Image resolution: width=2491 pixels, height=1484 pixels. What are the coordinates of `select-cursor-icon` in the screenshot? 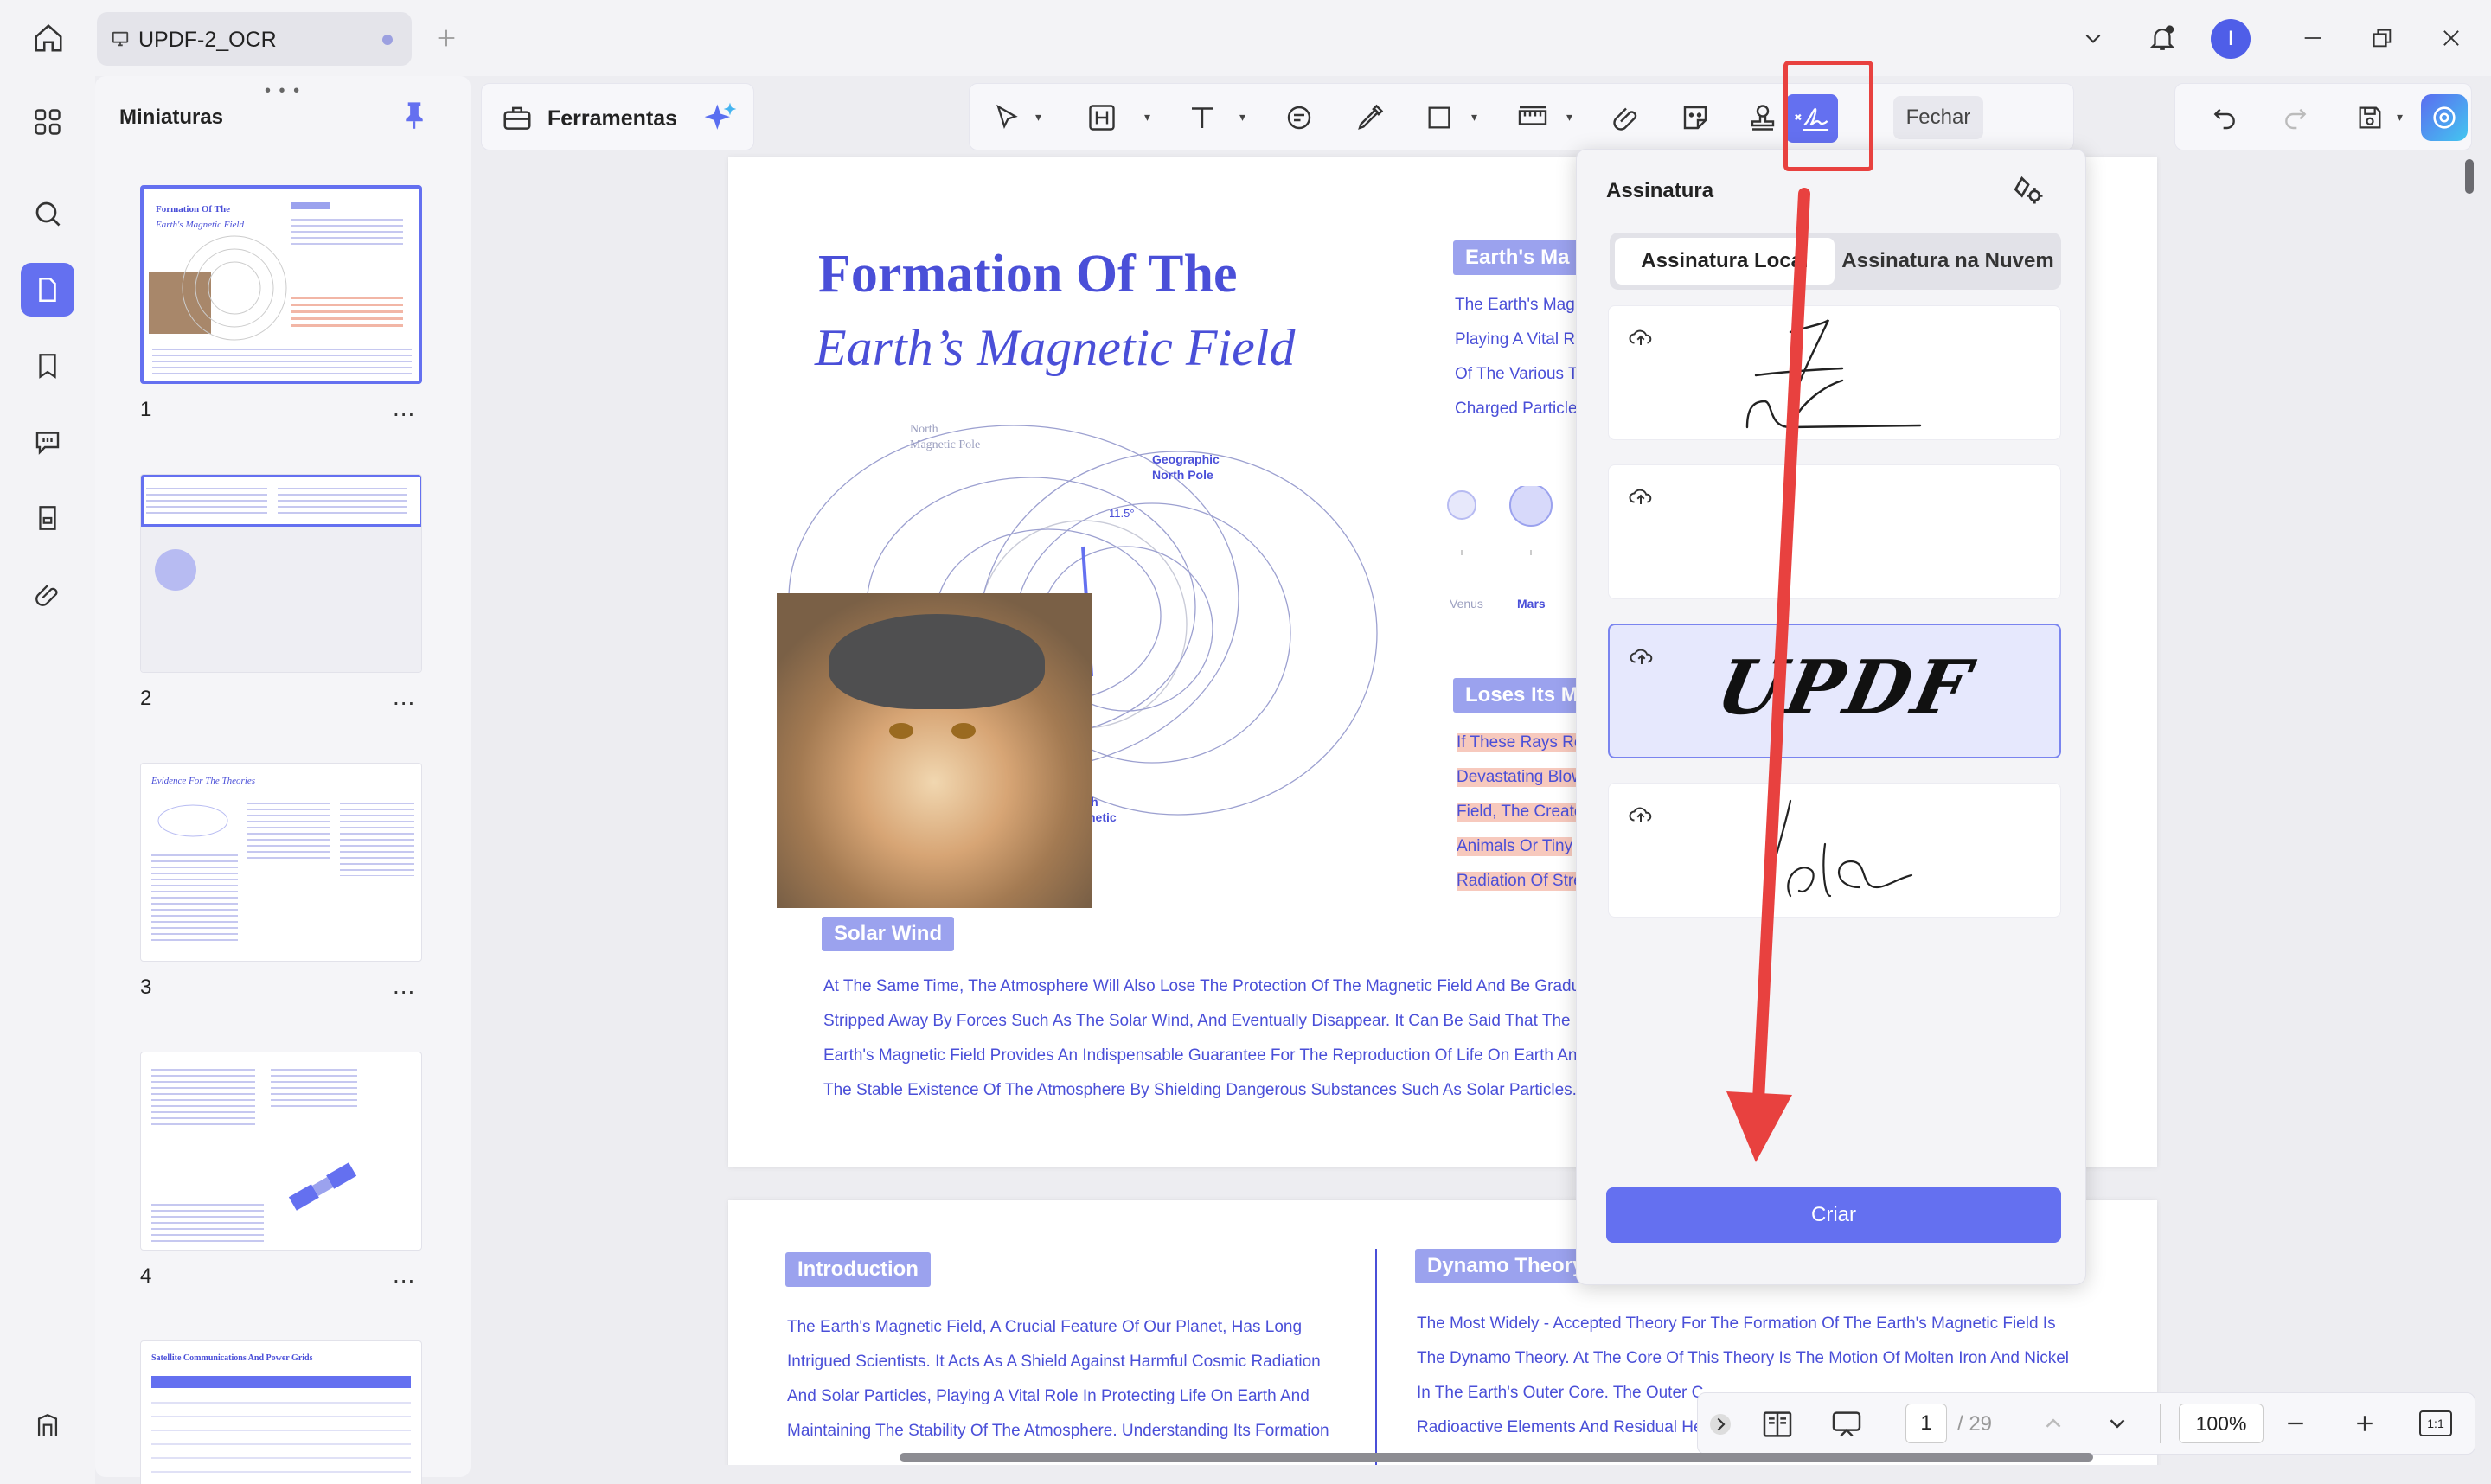 It's located at (1007, 118).